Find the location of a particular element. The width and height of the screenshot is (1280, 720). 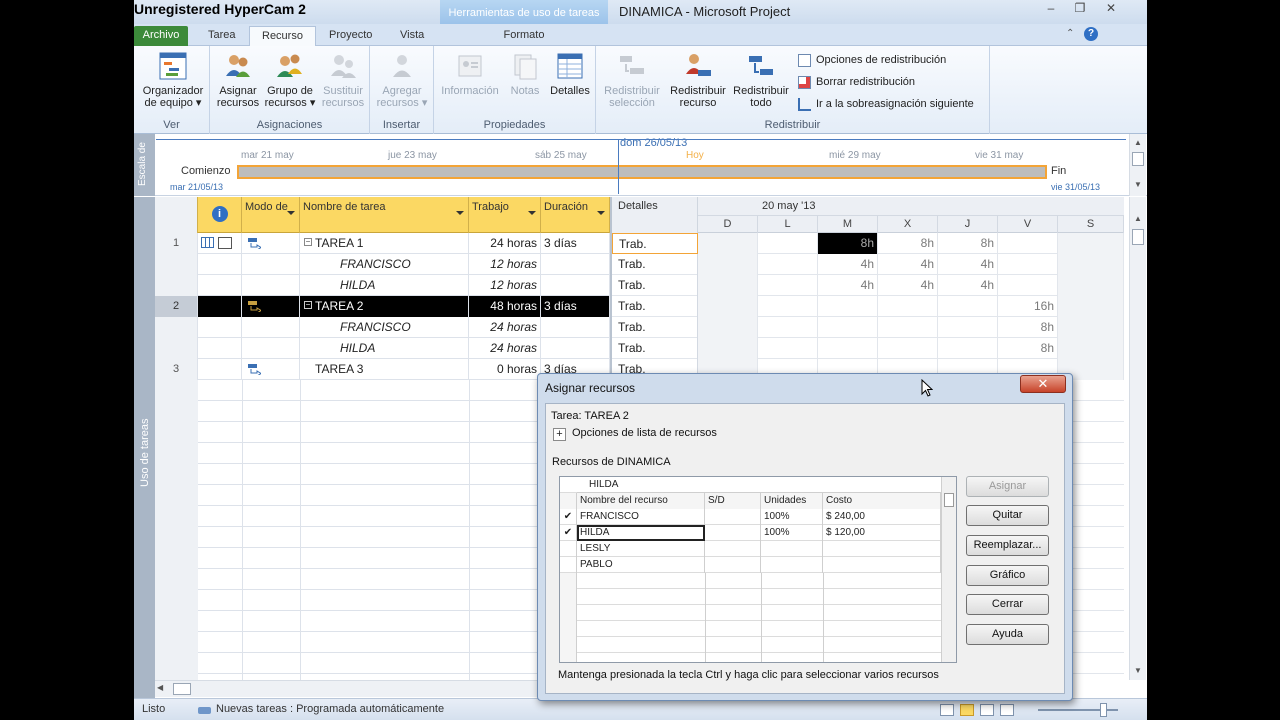

column-modo: Modo de is located at coordinates (271, 215).